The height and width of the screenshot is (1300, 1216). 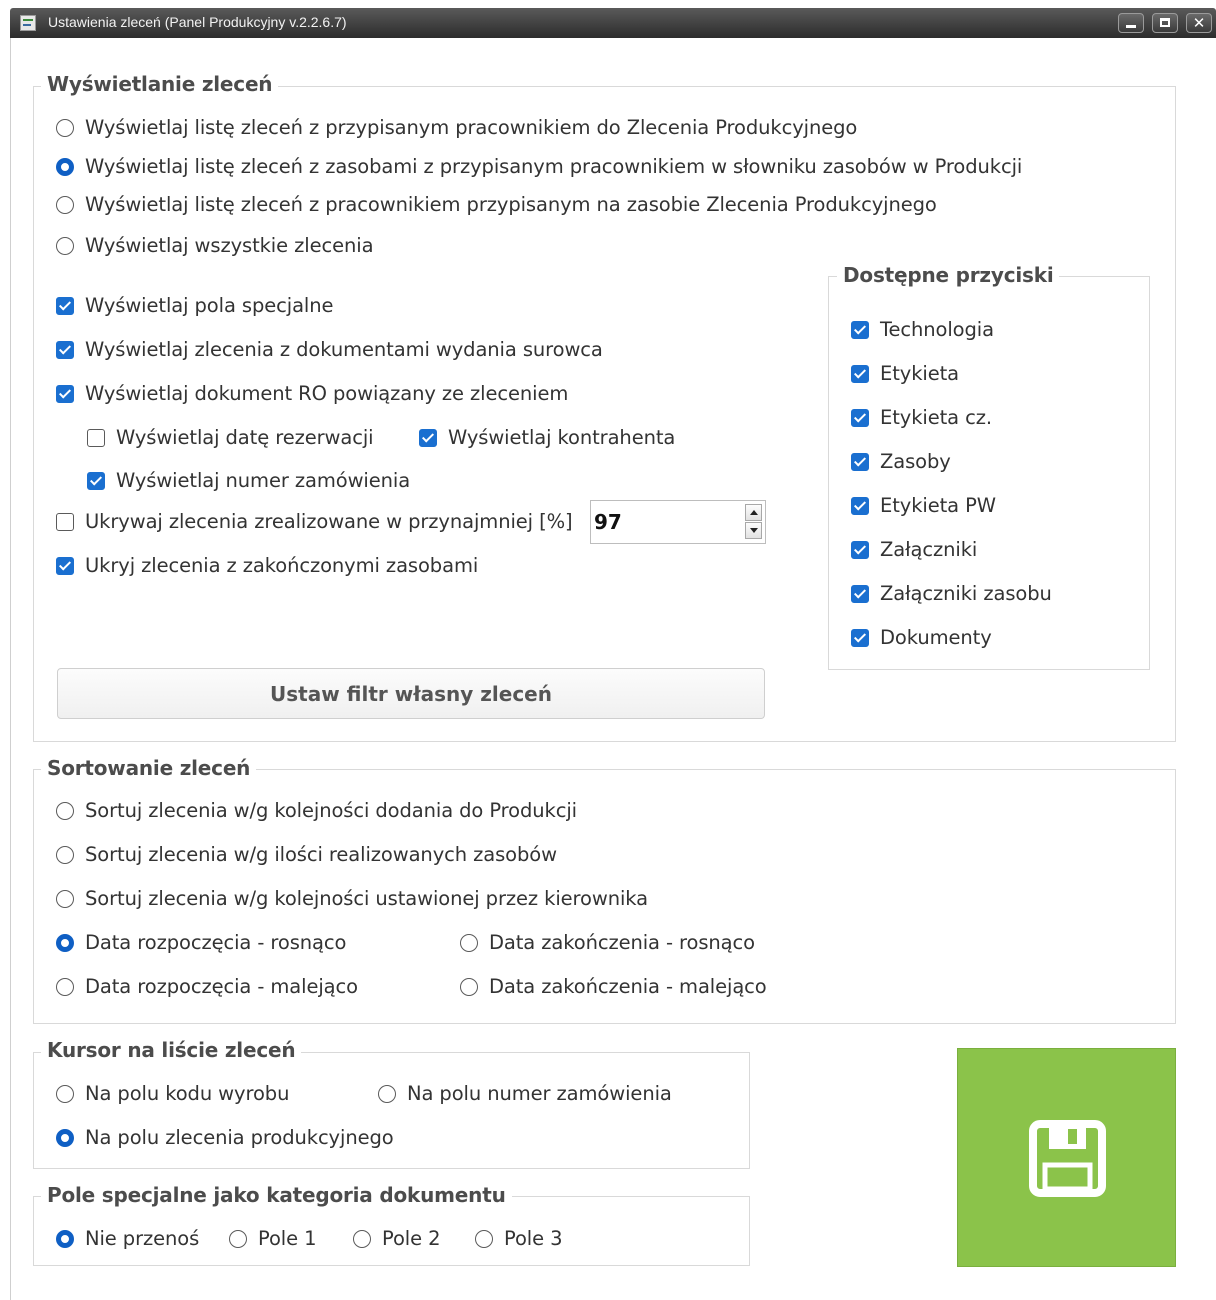 What do you see at coordinates (921, 637) in the screenshot?
I see `button-option-dokumenty: Dokumenty` at bounding box center [921, 637].